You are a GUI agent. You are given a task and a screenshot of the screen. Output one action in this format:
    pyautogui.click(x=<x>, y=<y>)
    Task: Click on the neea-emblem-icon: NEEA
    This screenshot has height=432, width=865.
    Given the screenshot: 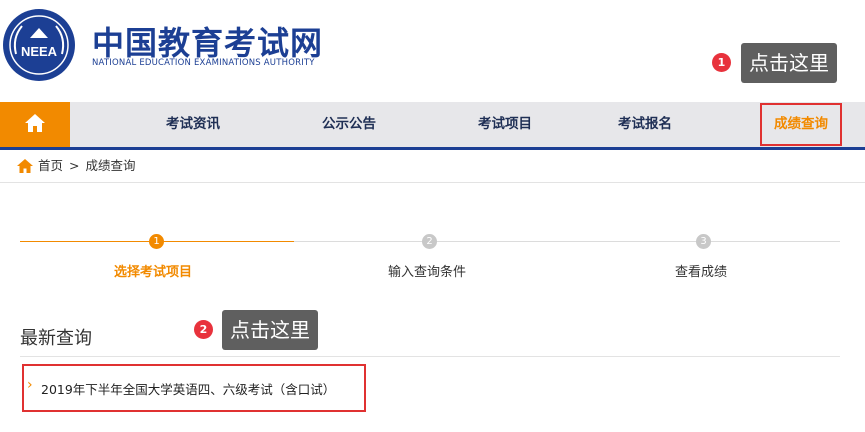 What is the action you would take?
    pyautogui.click(x=39, y=45)
    